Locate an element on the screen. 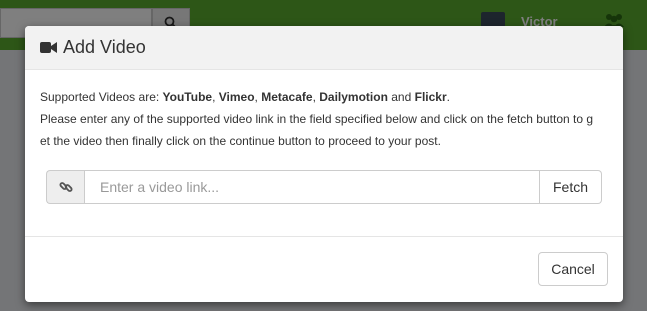 Image resolution: width=647 pixels, height=311 pixels. link-addon is located at coordinates (65, 187).